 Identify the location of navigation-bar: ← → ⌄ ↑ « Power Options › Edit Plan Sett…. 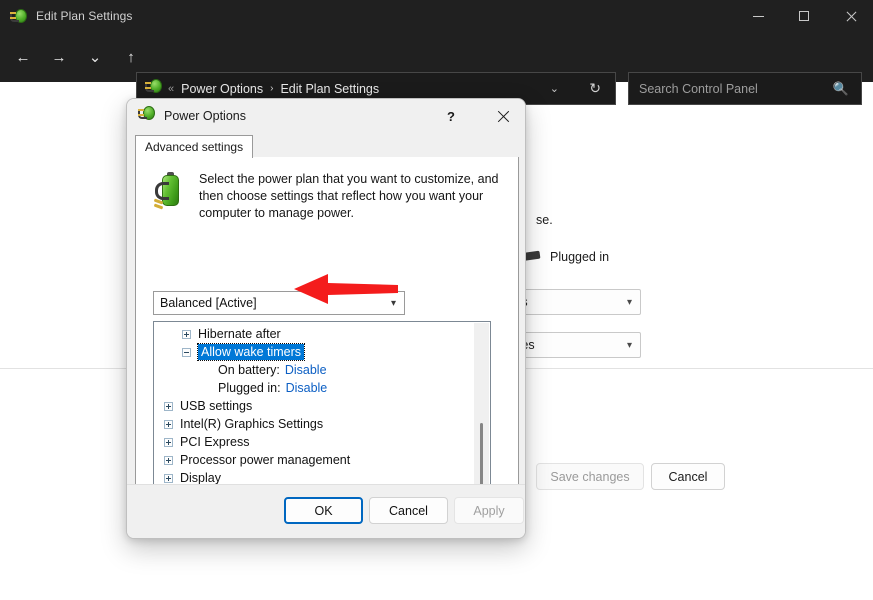
(436, 68).